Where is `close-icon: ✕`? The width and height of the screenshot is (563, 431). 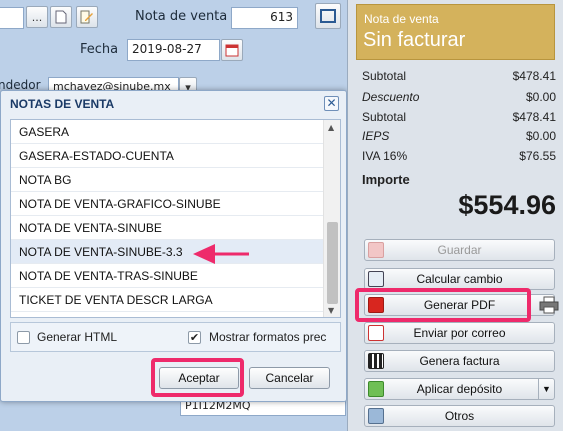 close-icon: ✕ is located at coordinates (331, 103).